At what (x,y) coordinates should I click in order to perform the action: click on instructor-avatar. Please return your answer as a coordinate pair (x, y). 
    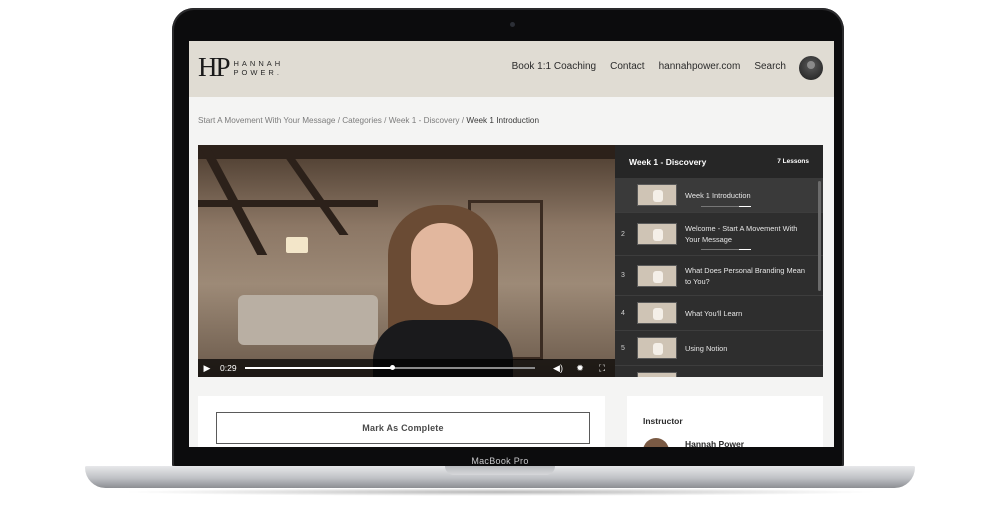
    Looking at the image, I should click on (656, 442).